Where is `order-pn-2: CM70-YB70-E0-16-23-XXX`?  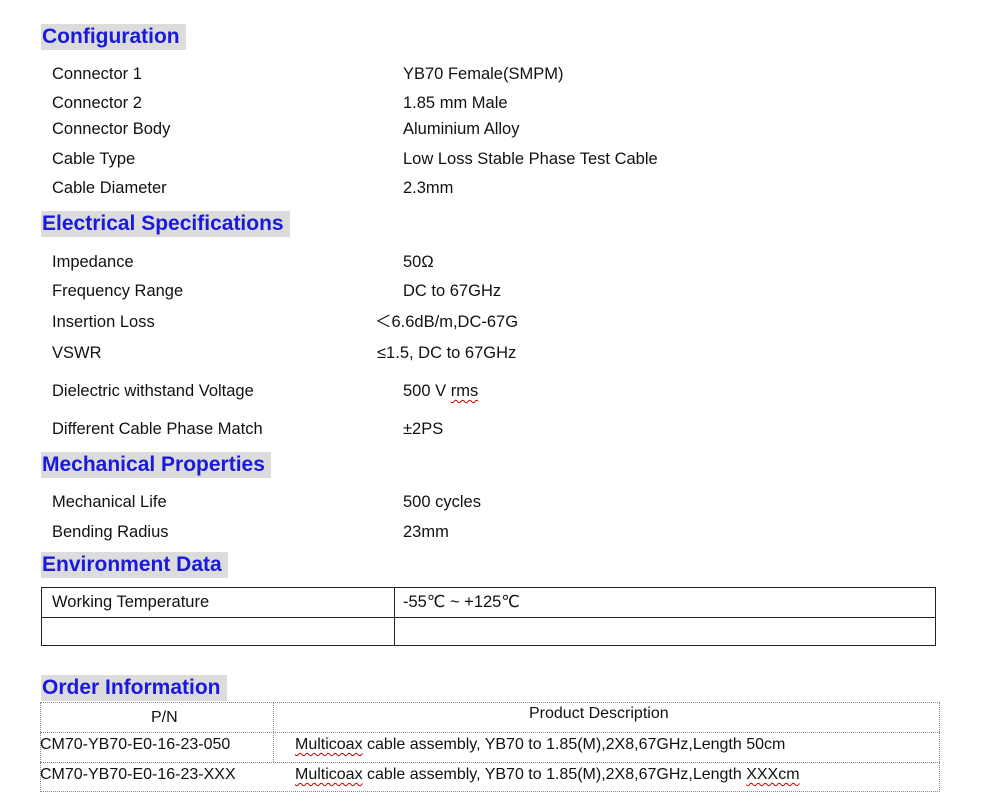 order-pn-2: CM70-YB70-E0-16-23-XXX is located at coordinates (138, 774).